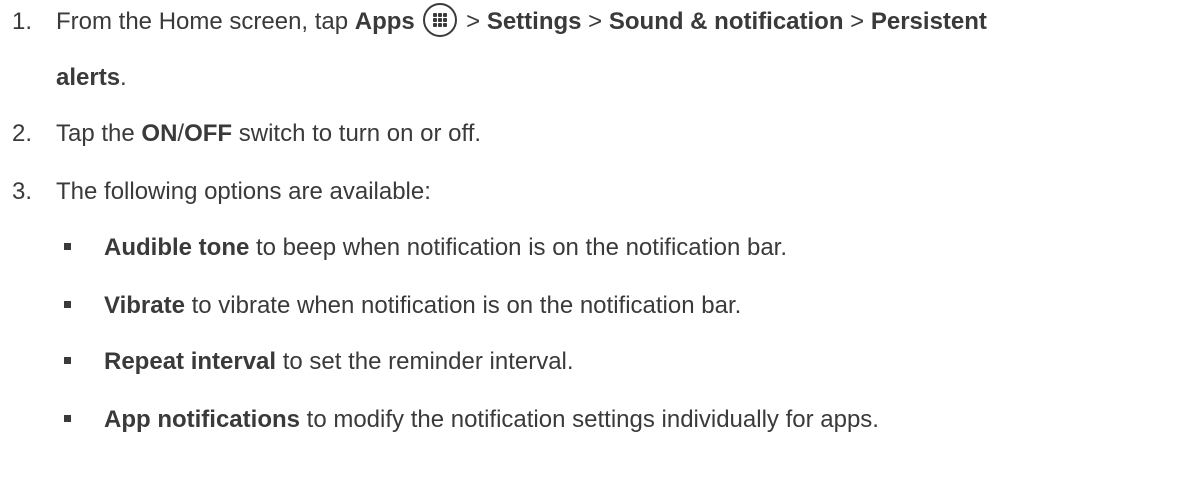 The width and height of the screenshot is (1201, 486). I want to click on option-desc: to set the reminder interval., so click(425, 361).